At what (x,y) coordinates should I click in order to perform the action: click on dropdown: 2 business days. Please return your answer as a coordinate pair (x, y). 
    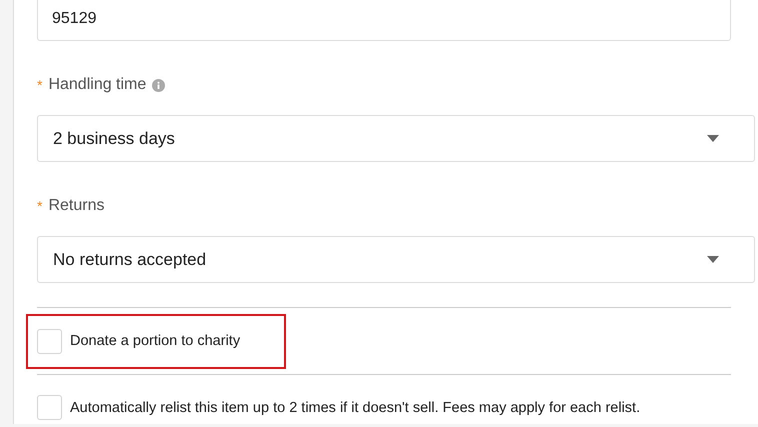
    Looking at the image, I should click on (396, 138).